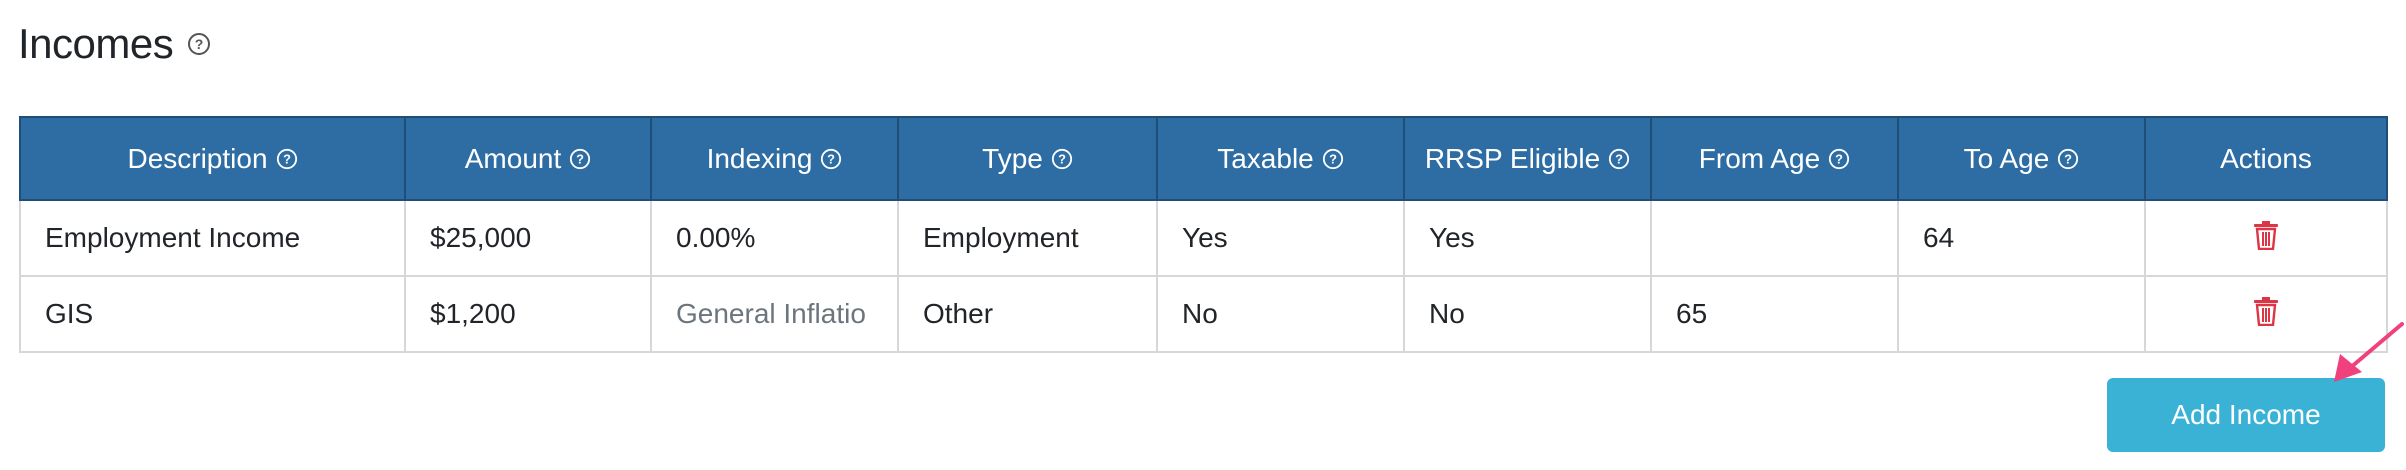 Image resolution: width=2406 pixels, height=470 pixels. What do you see at coordinates (528, 314) in the screenshot?
I see `cell-amount: $1,200` at bounding box center [528, 314].